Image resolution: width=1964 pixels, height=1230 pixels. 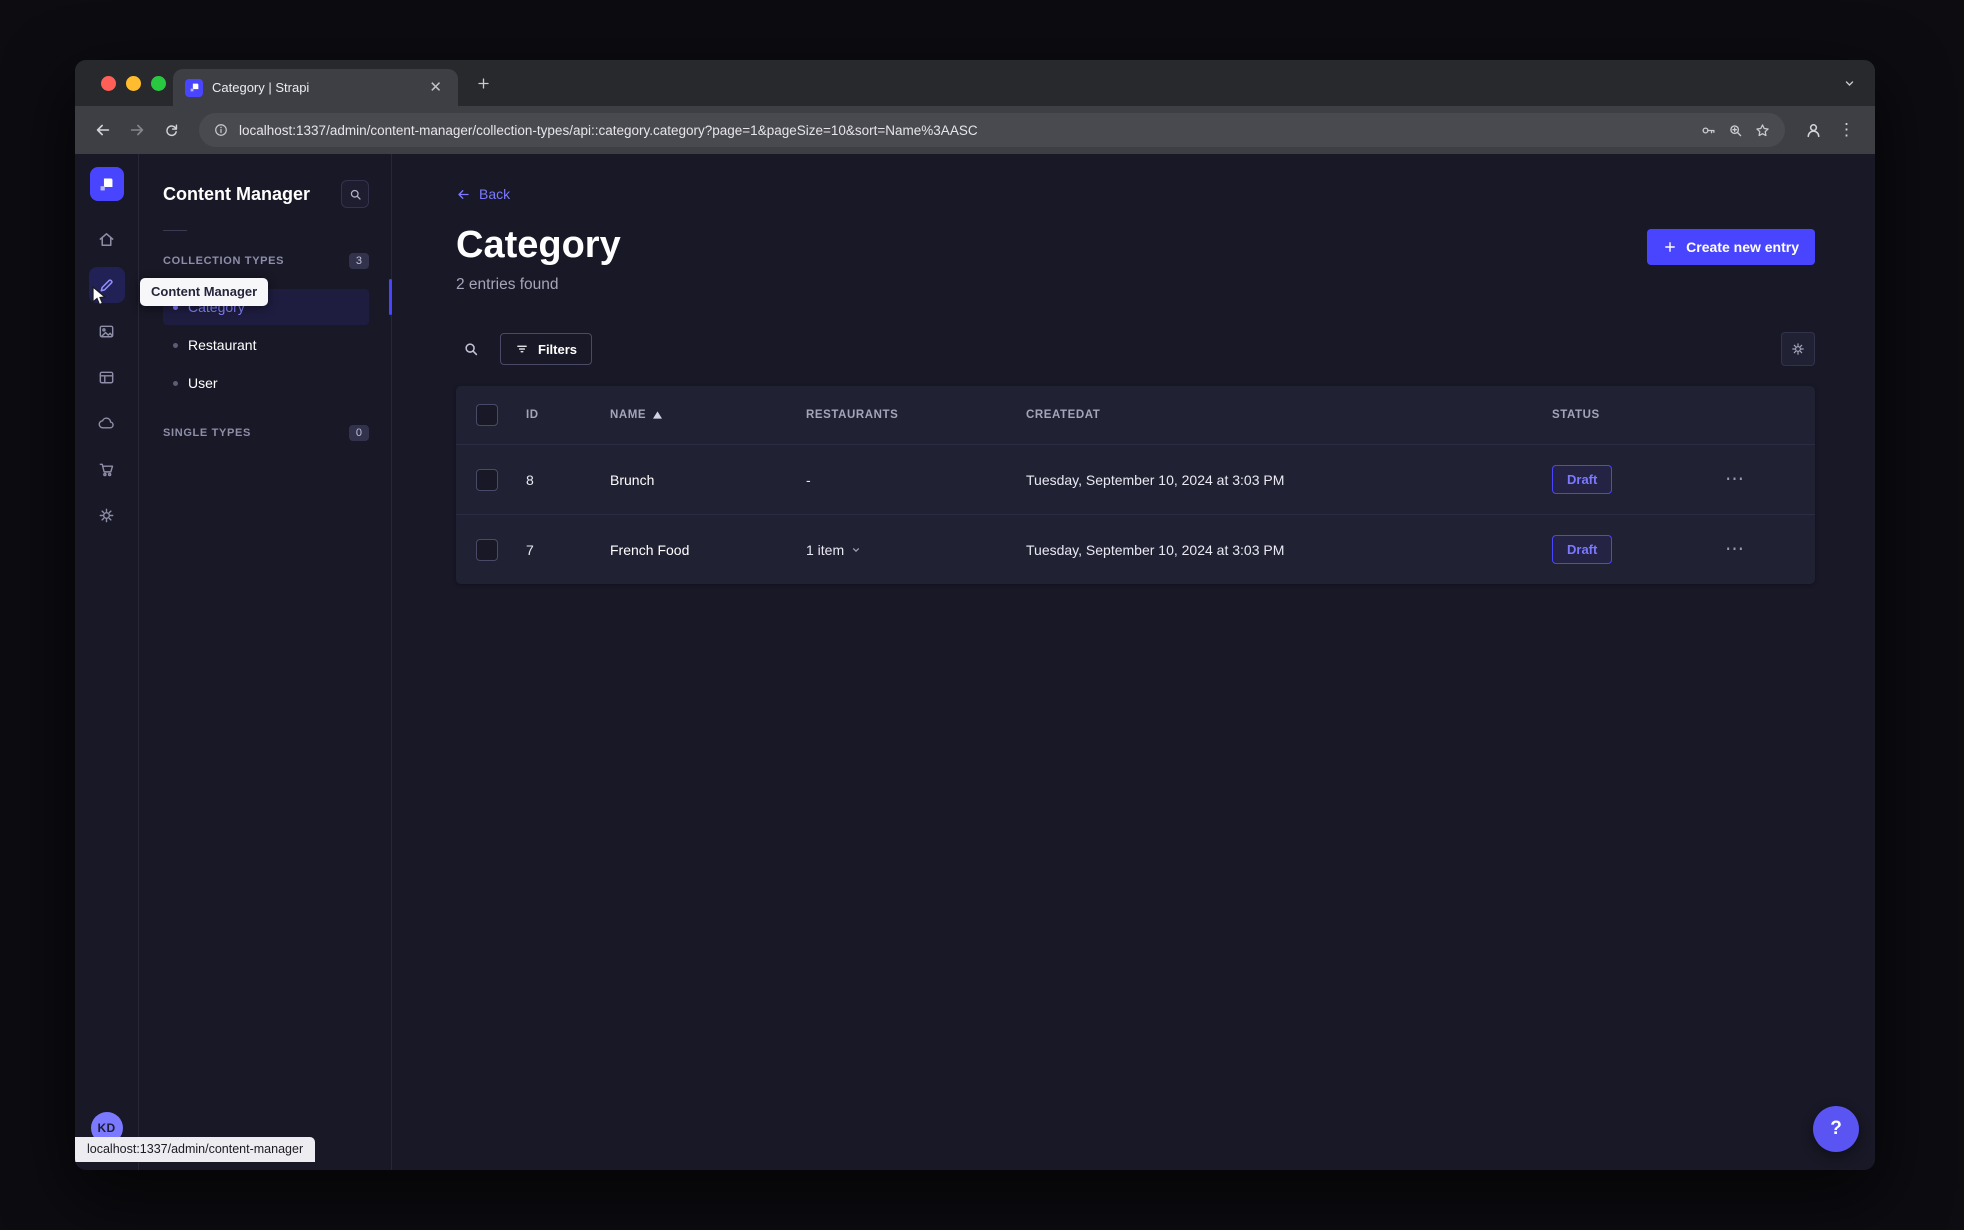 I want to click on traffic-lights, so click(x=133, y=83).